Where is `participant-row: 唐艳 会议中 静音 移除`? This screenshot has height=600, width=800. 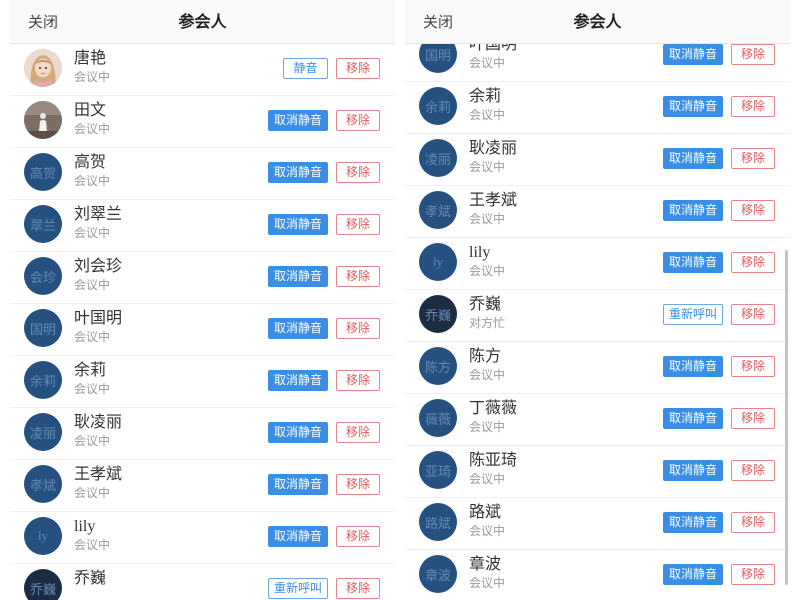
participant-row: 唐艳 会议中 静音 移除 is located at coordinates (202, 70).